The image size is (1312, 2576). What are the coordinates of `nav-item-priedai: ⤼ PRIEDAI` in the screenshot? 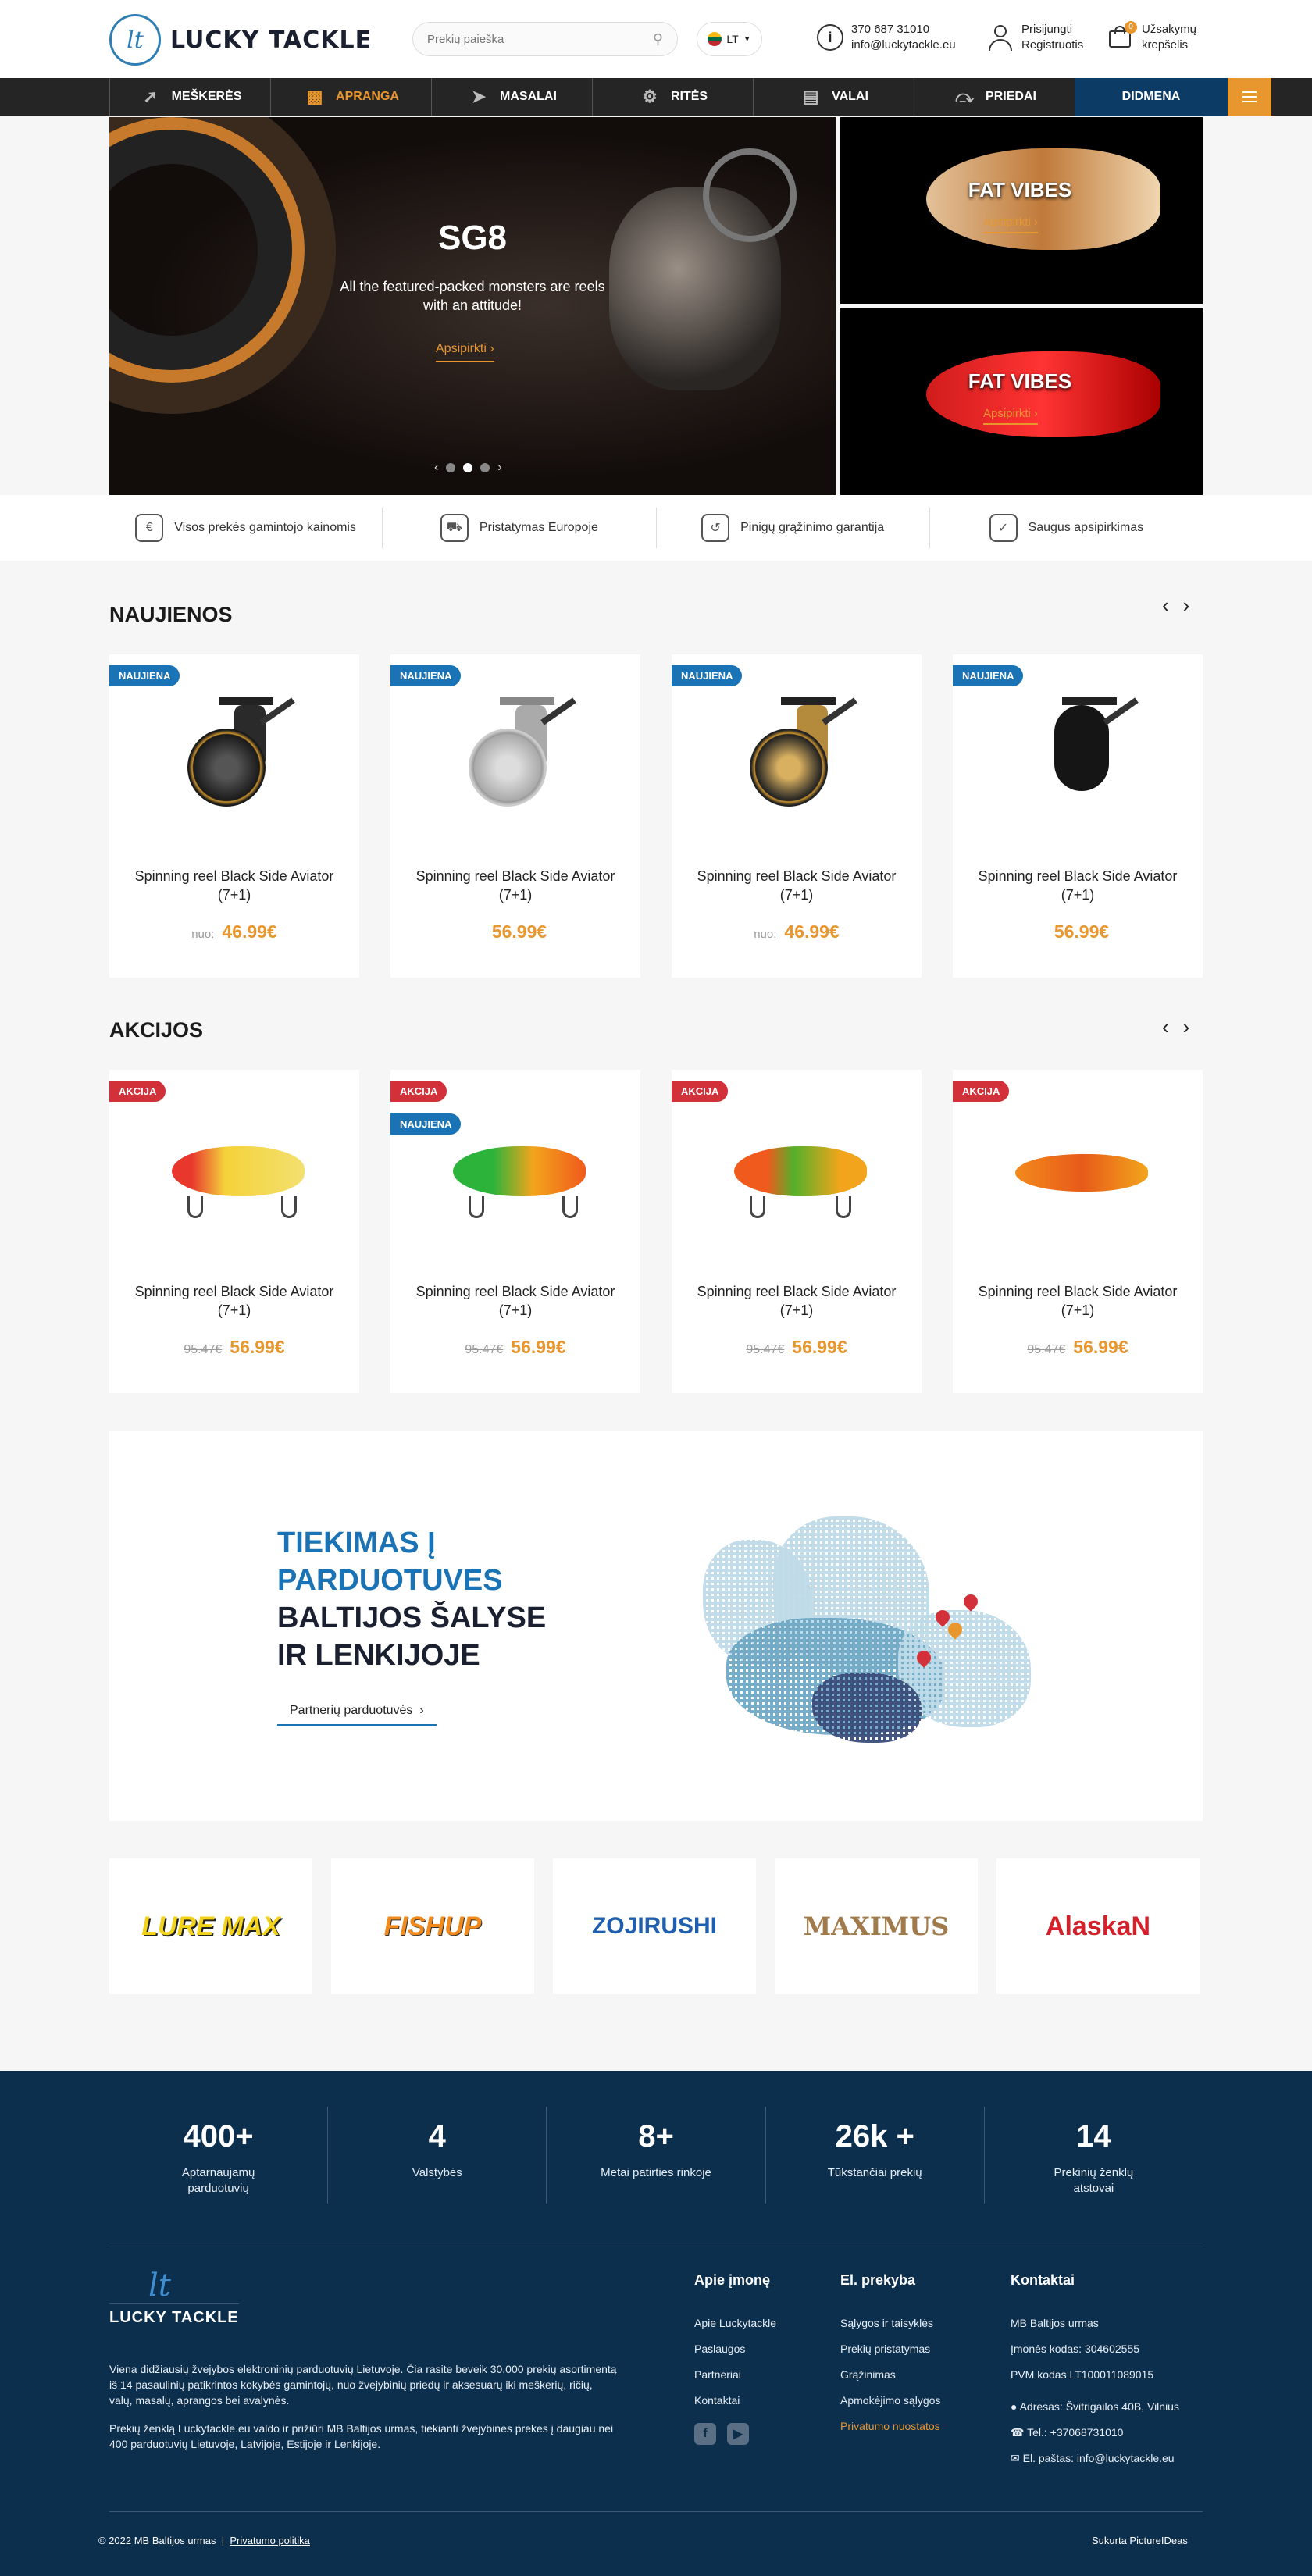 It's located at (994, 97).